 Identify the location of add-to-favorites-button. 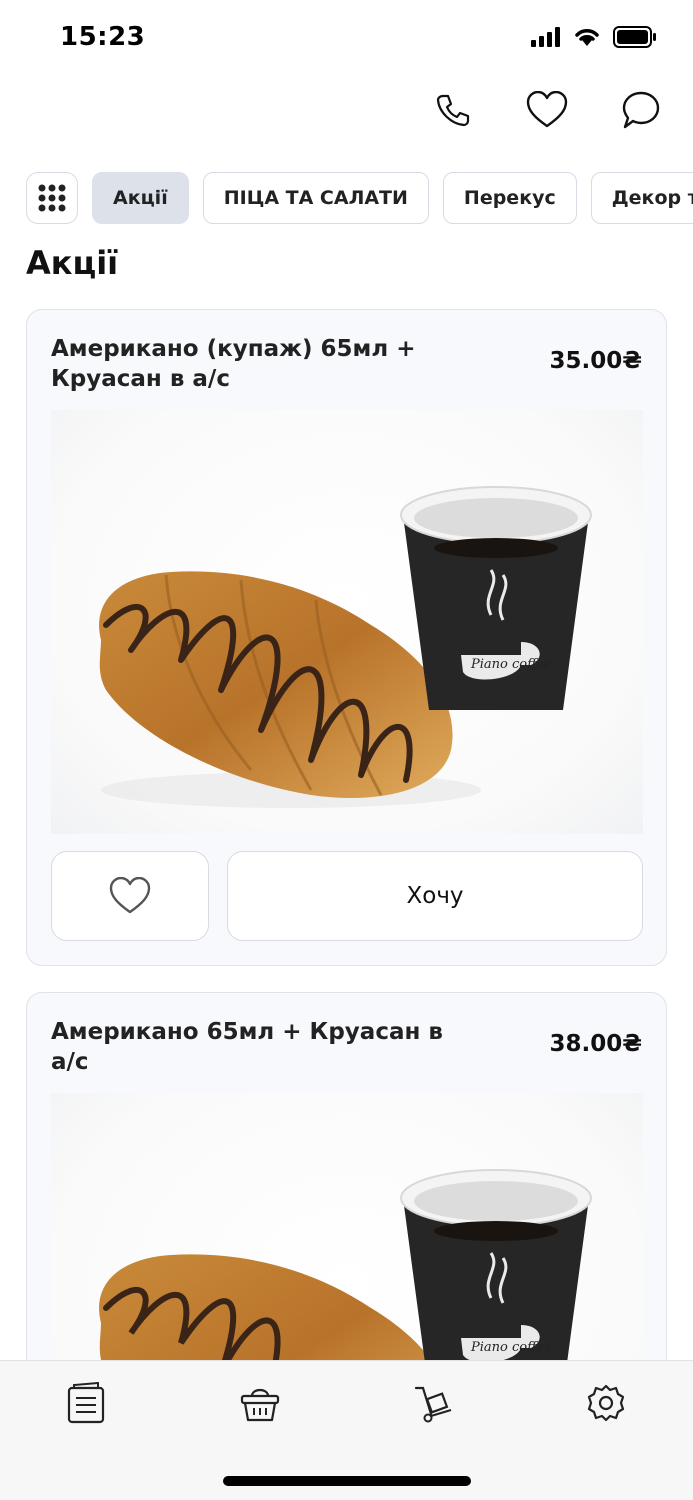
(130, 896).